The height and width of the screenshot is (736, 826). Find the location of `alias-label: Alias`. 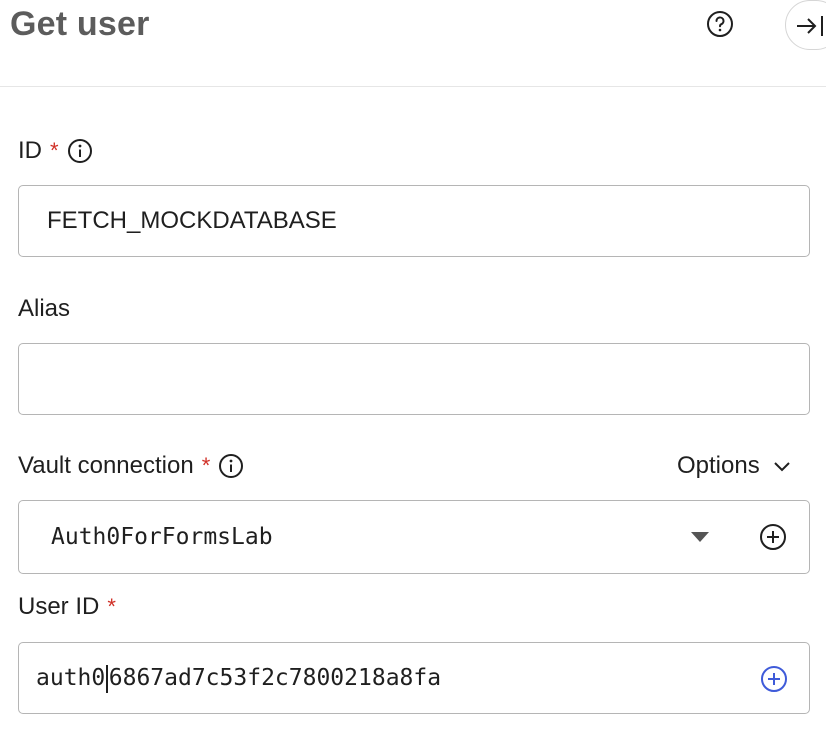

alias-label: Alias is located at coordinates (44, 308).